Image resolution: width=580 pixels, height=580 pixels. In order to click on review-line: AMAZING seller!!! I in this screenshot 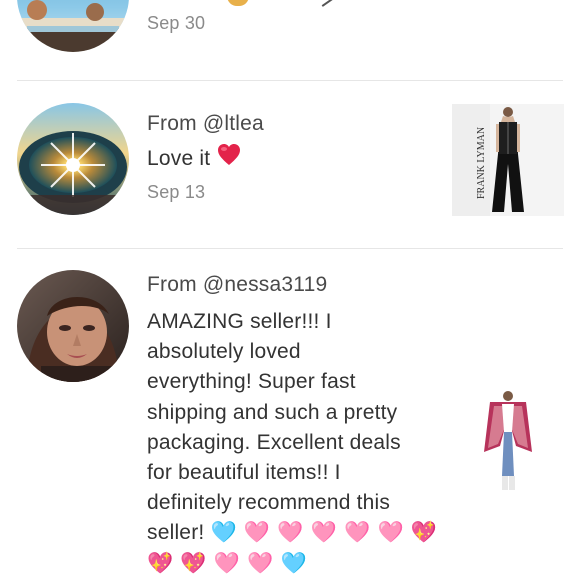, I will do `click(239, 321)`.